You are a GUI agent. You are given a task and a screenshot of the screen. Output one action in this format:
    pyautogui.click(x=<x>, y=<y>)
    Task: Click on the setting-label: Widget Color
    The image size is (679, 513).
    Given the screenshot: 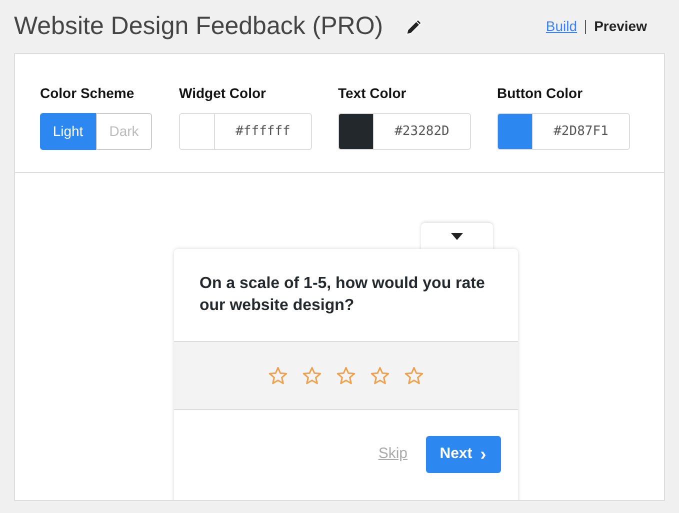 What is the action you would take?
    pyautogui.click(x=223, y=93)
    